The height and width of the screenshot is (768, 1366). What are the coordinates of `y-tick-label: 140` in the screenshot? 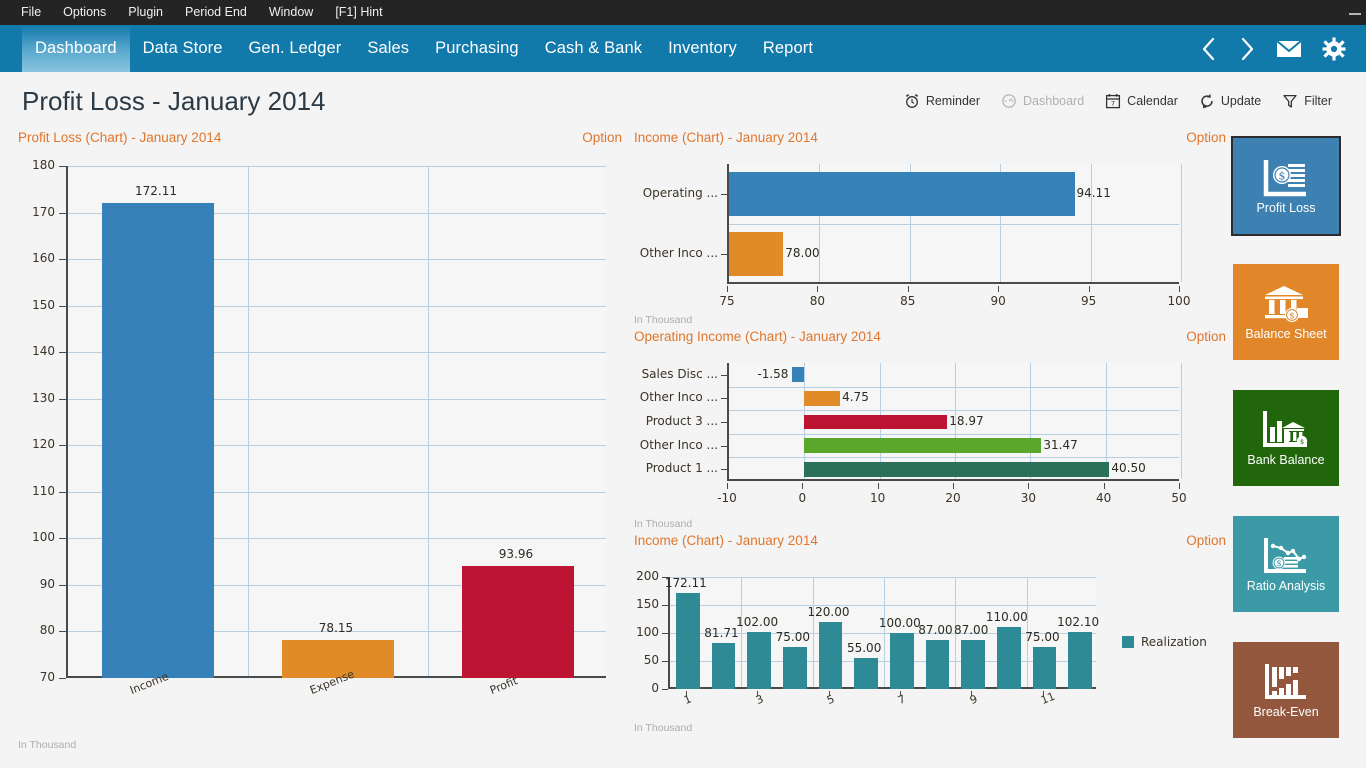 It's located at (43, 351).